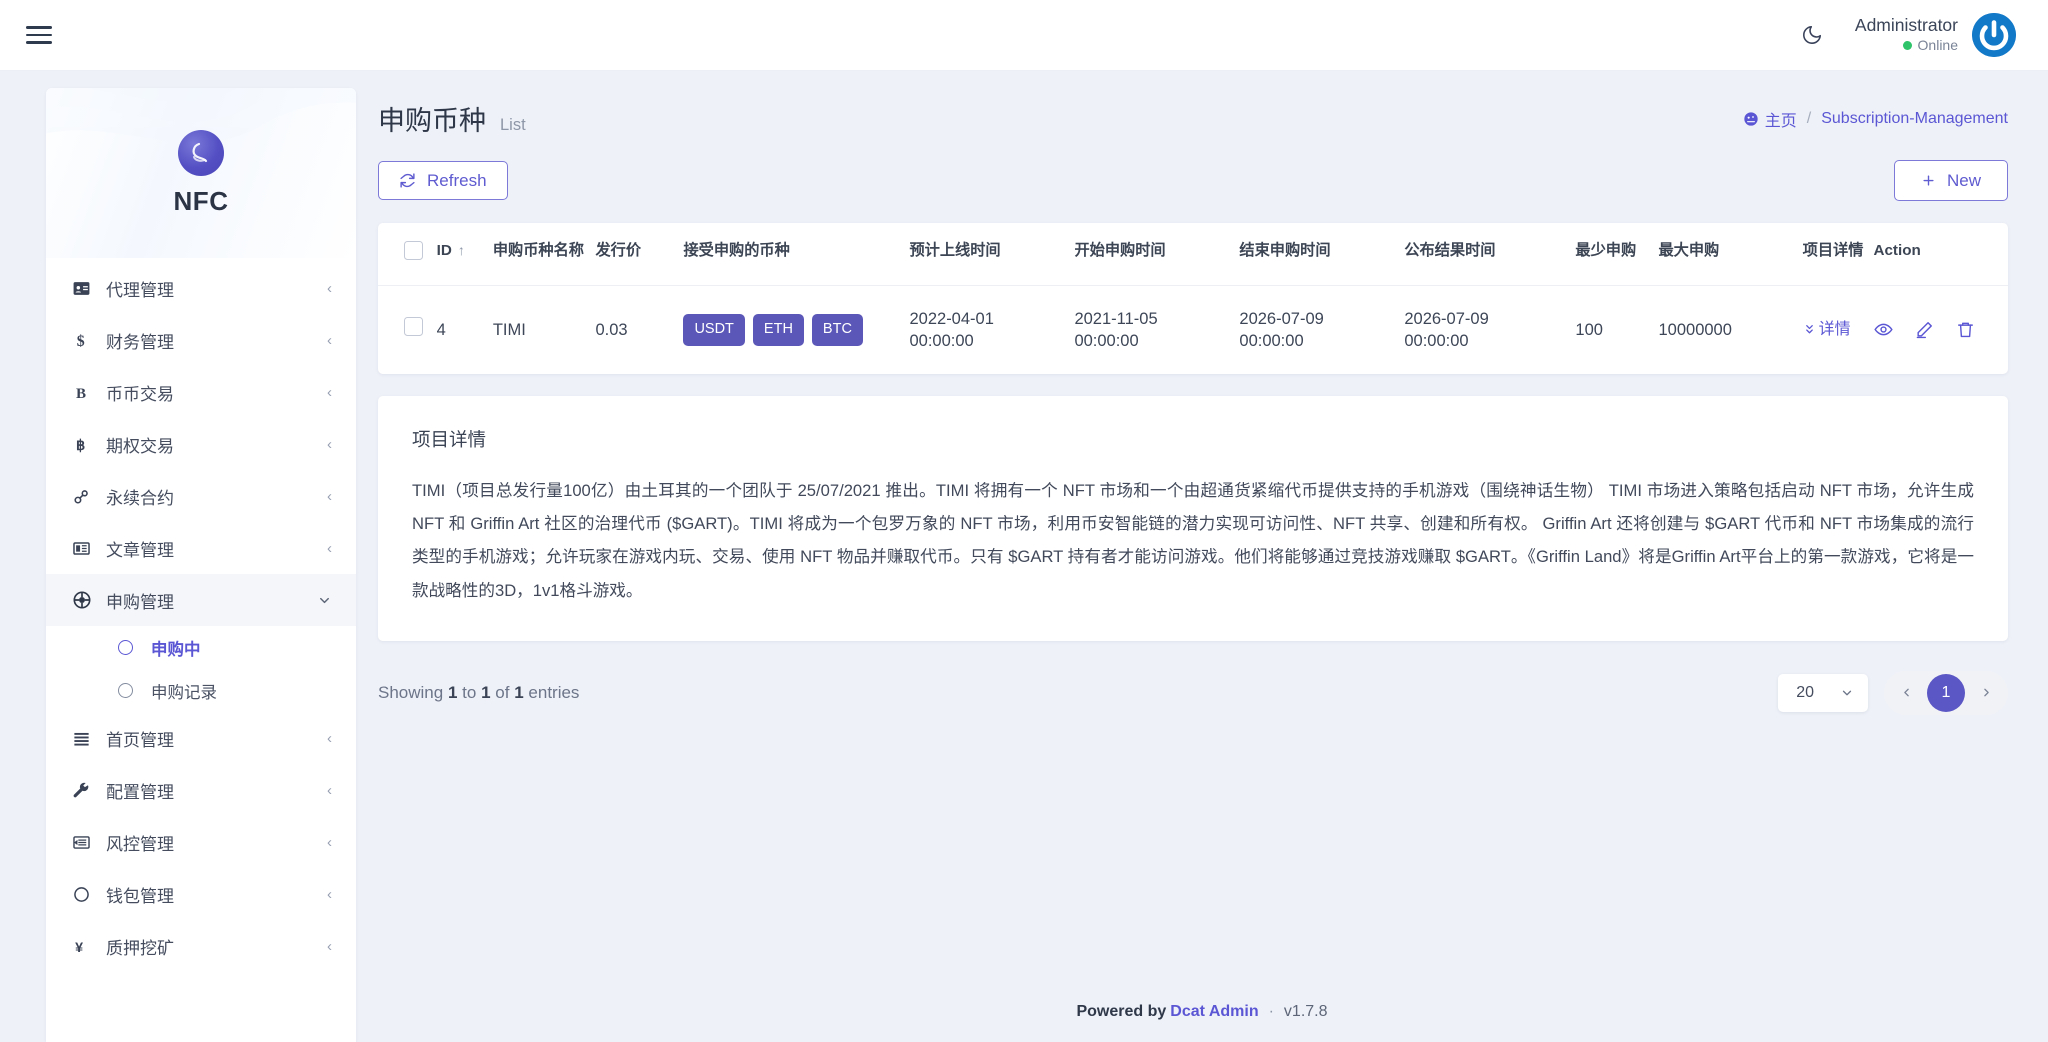 The image size is (2048, 1042). What do you see at coordinates (413, 250) in the screenshot?
I see `select-all-checkbox` at bounding box center [413, 250].